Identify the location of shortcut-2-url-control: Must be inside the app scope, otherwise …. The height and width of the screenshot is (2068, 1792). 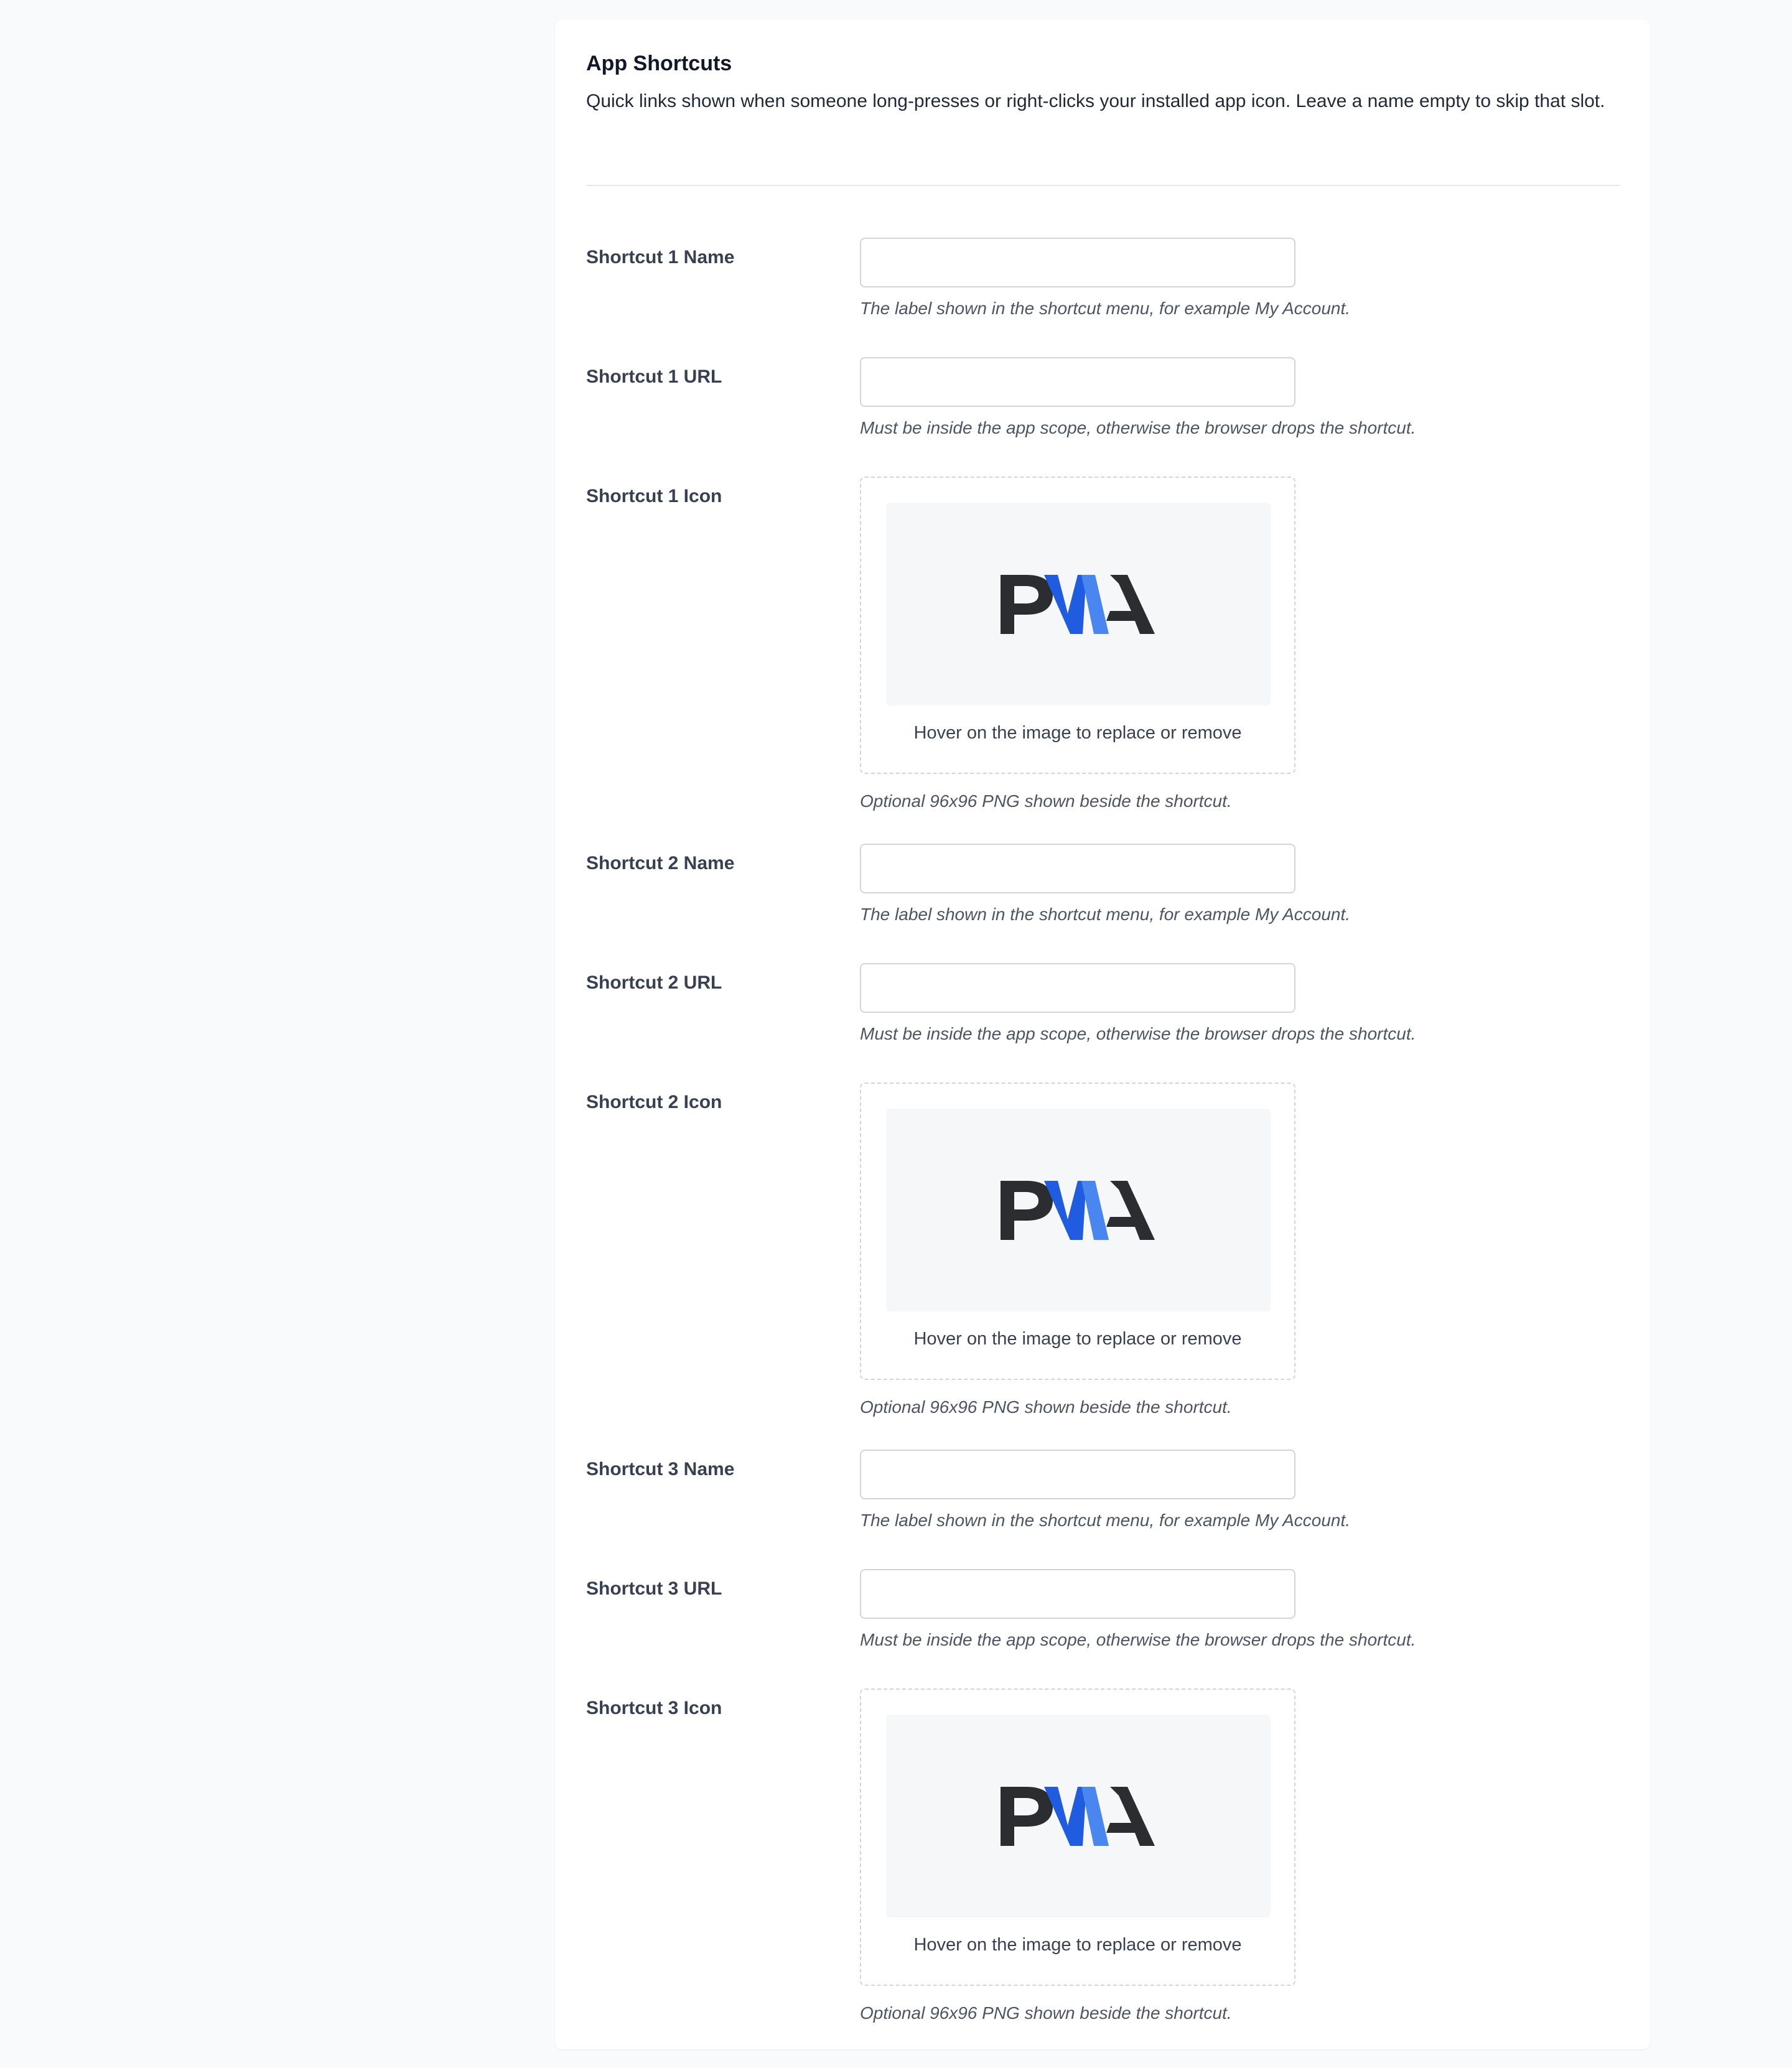
(1138, 1005).